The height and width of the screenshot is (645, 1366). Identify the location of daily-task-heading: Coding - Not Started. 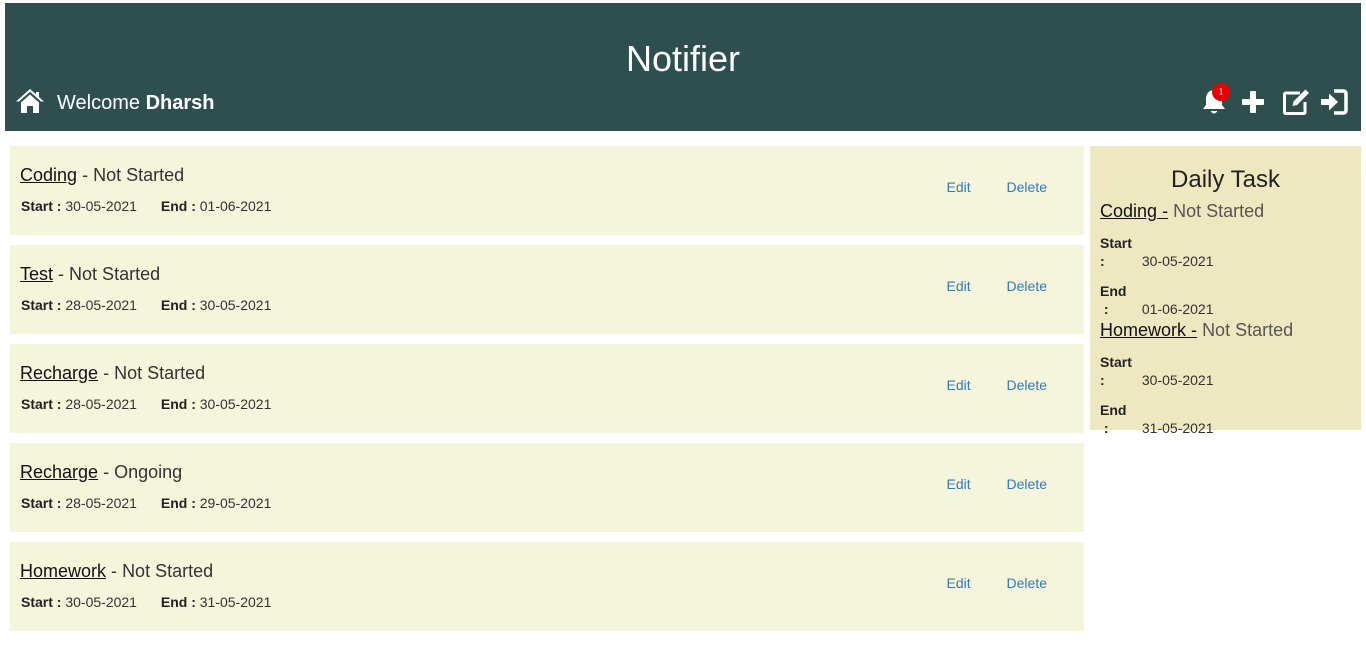
(1182, 211).